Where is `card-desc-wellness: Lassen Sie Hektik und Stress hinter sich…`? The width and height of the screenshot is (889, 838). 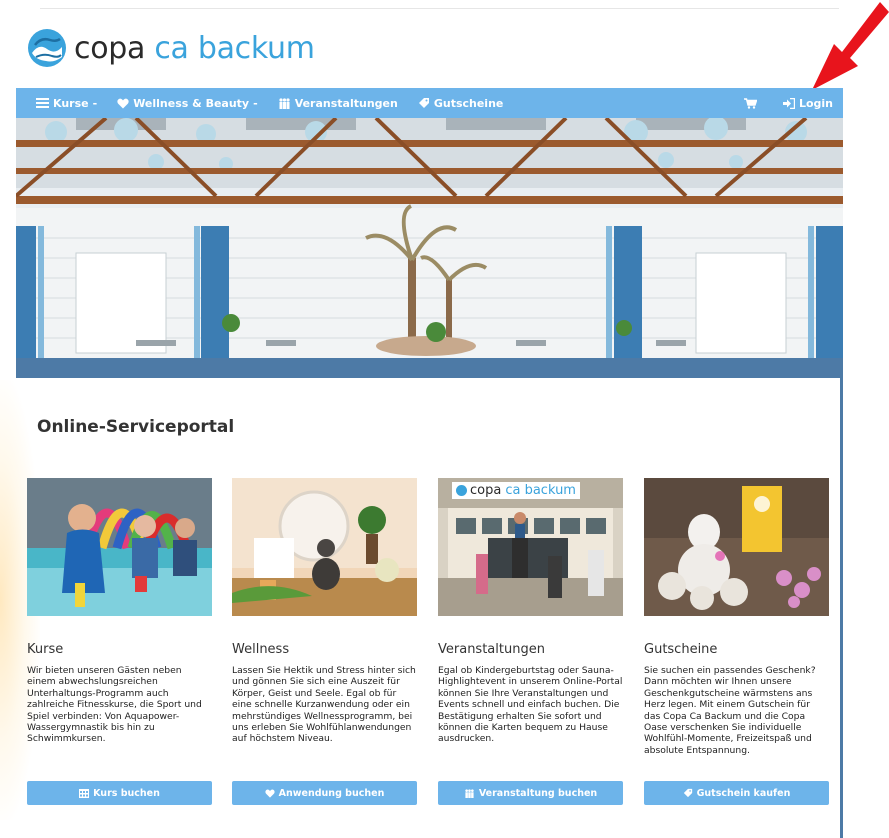
card-desc-wellness: Lassen Sie Hektik und Stress hinter sich… is located at coordinates (324, 705).